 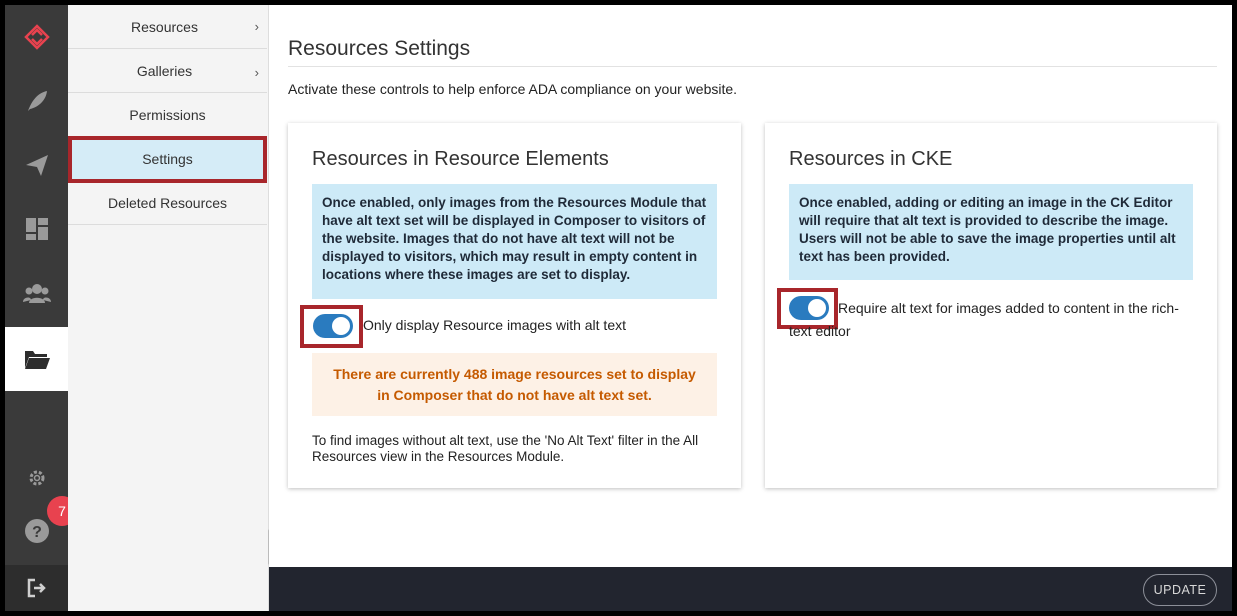 What do you see at coordinates (750, 589) in the screenshot?
I see `footer-bar: UPDATE` at bounding box center [750, 589].